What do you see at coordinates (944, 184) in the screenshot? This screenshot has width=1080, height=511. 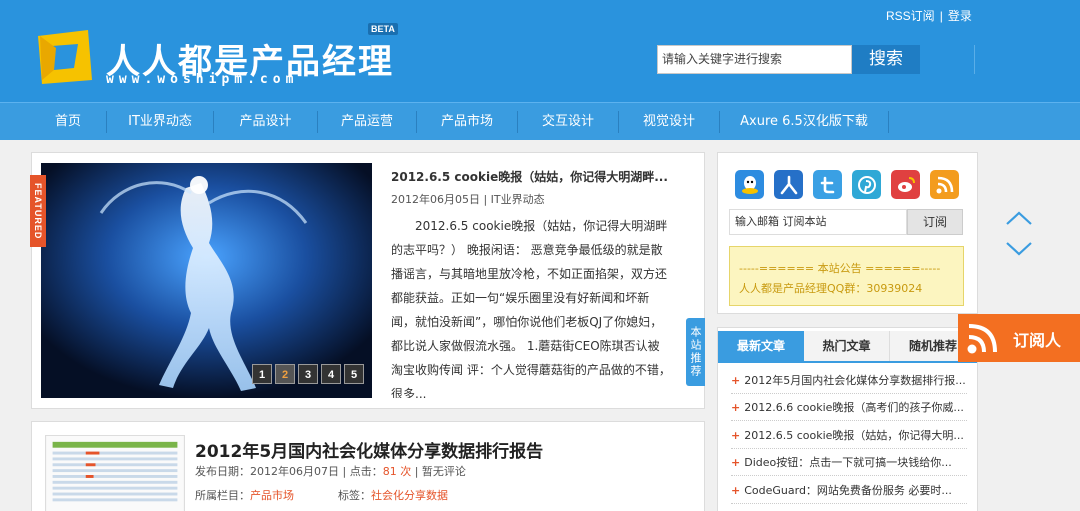 I see `rss-icon` at bounding box center [944, 184].